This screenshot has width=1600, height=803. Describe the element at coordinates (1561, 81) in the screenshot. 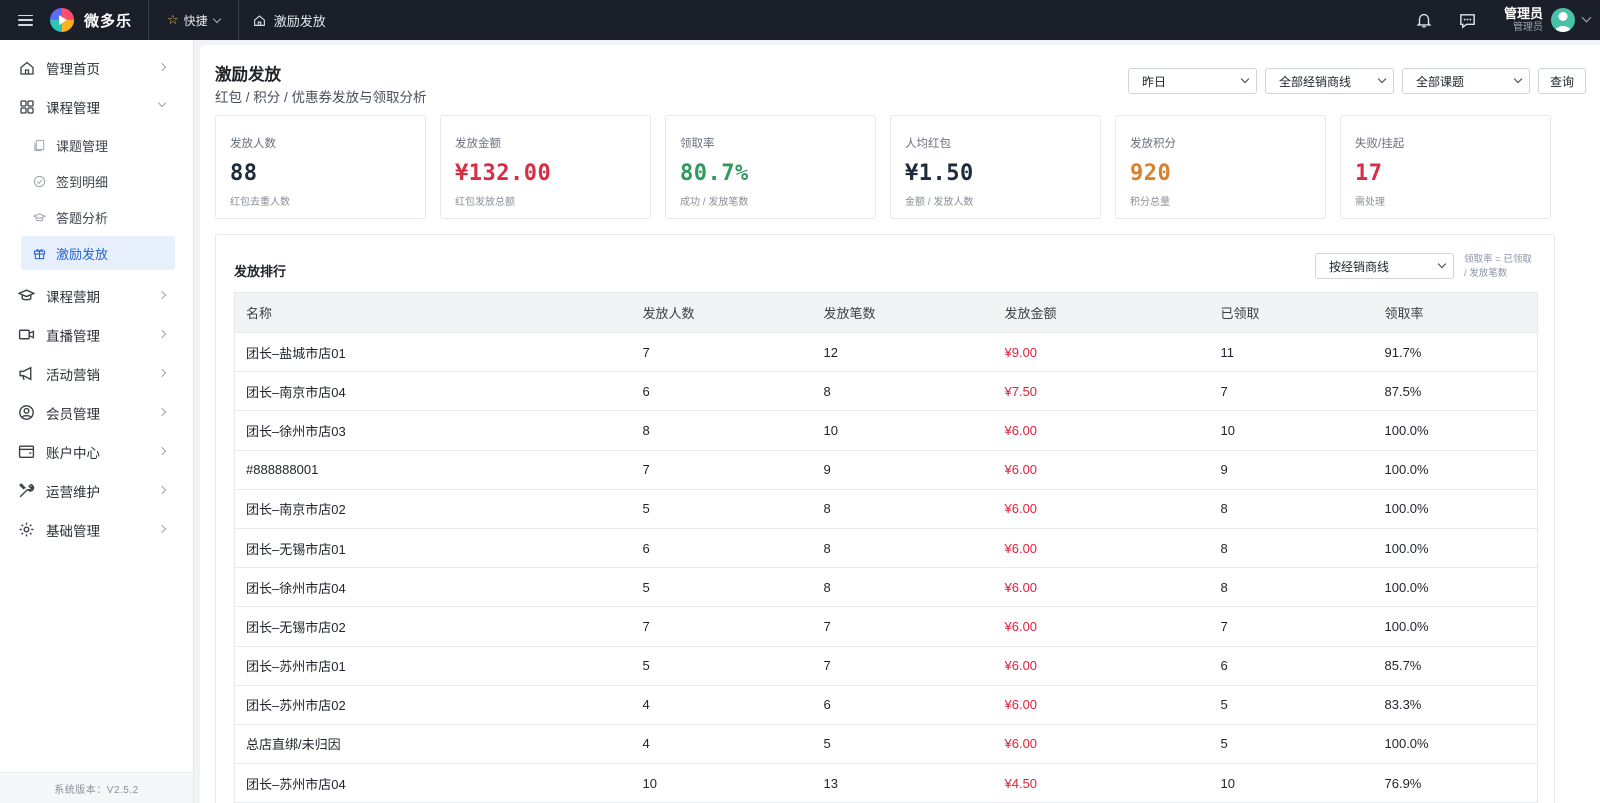

I see `query-button: 查询` at that location.